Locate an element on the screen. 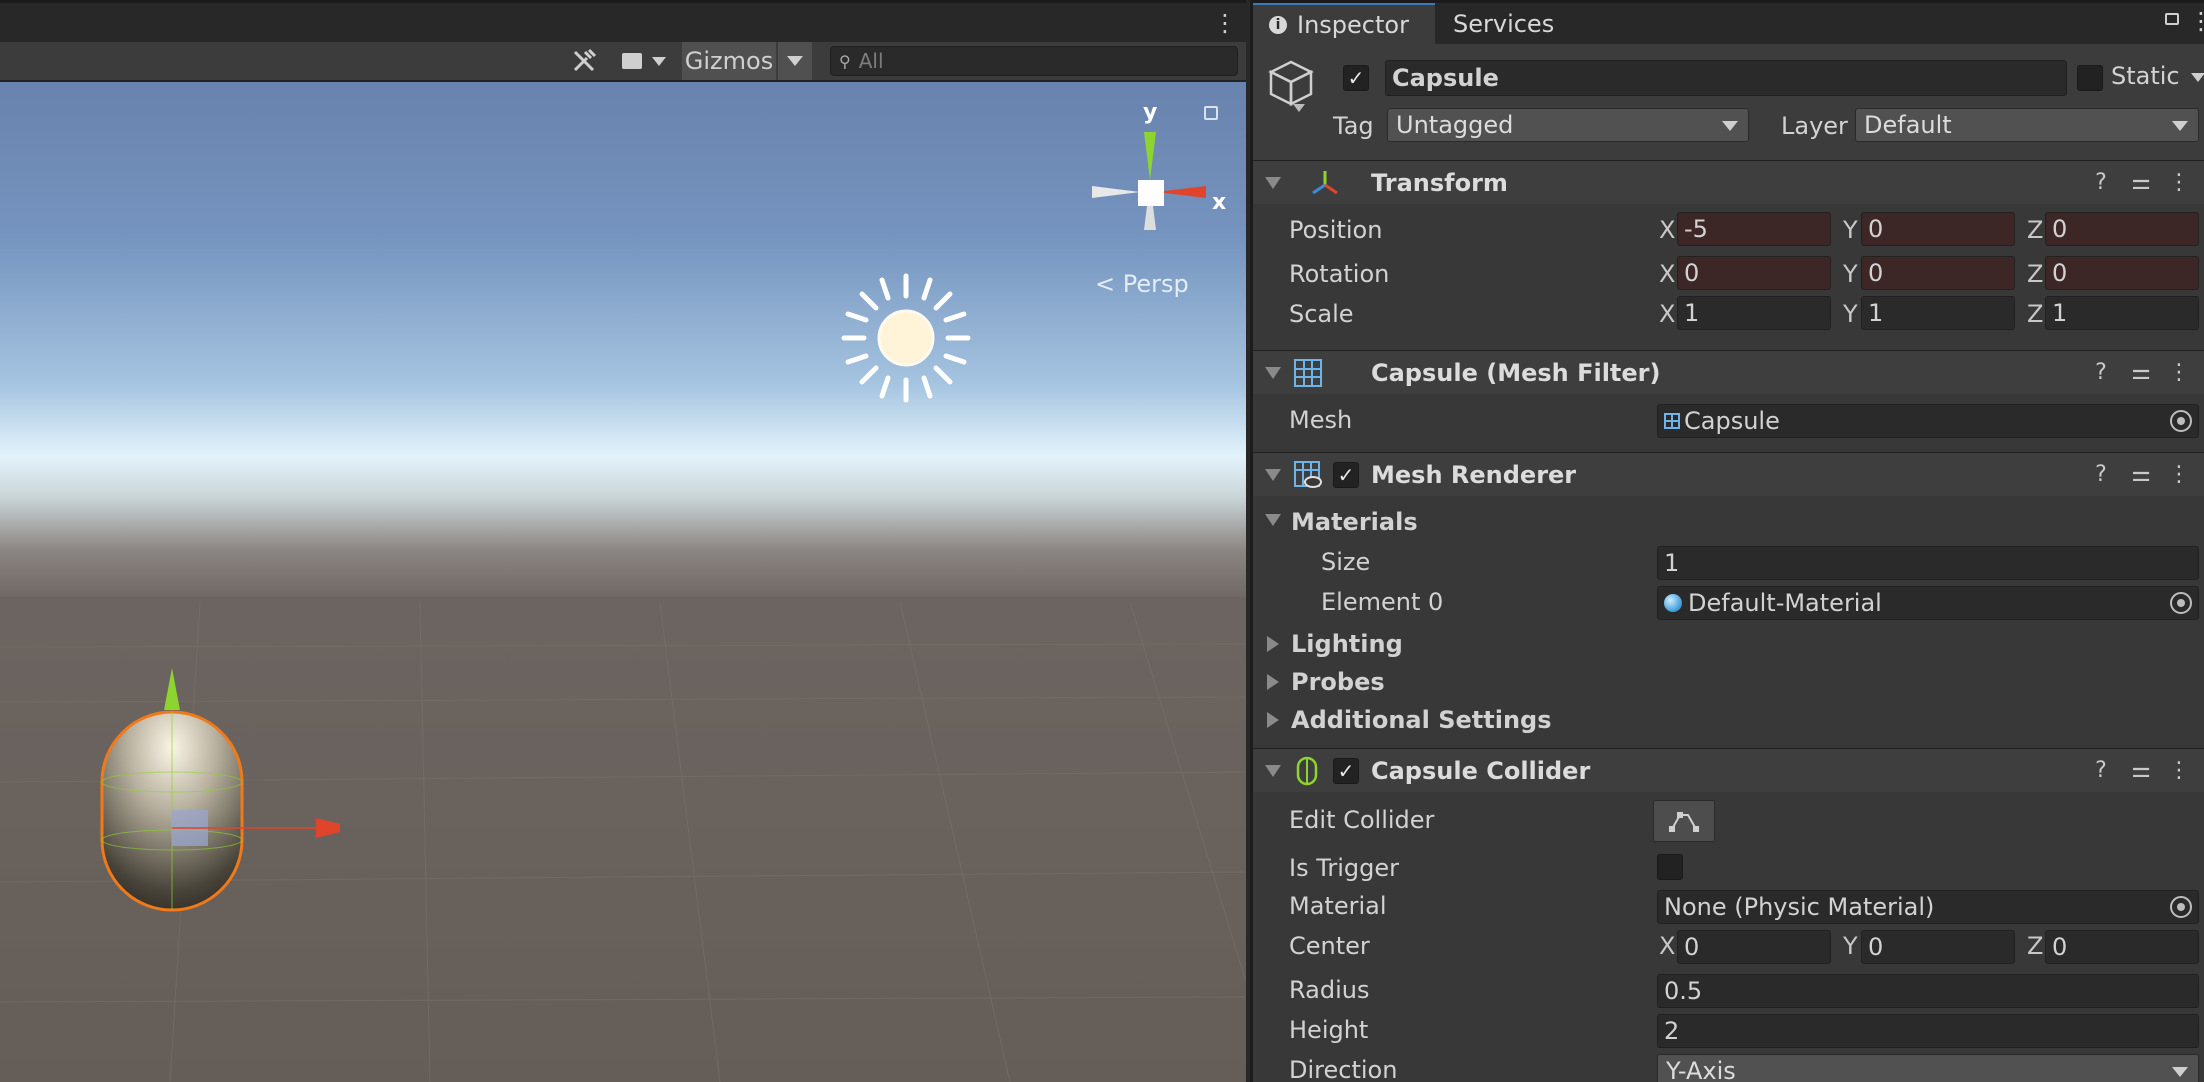 This screenshot has width=2204, height=1082. persp-label: Persp is located at coordinates (1155, 284).